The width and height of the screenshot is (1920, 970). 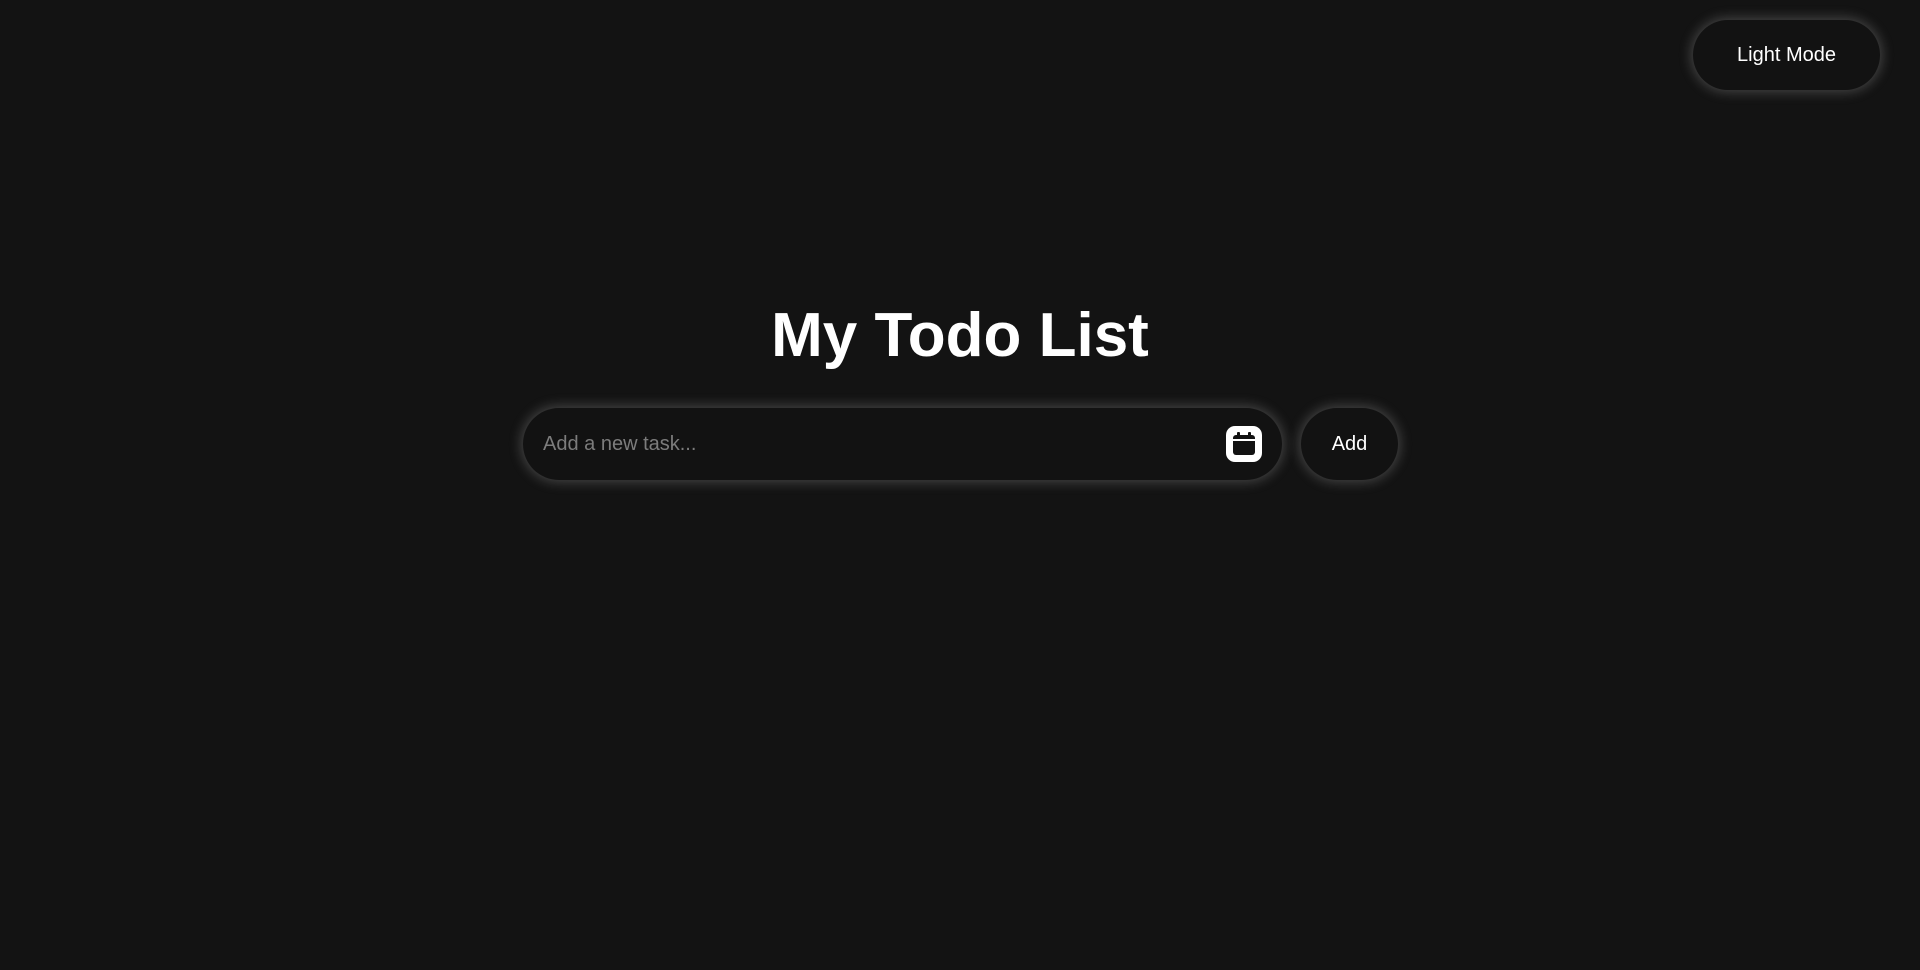 I want to click on add-task-button: Add, so click(x=1349, y=444).